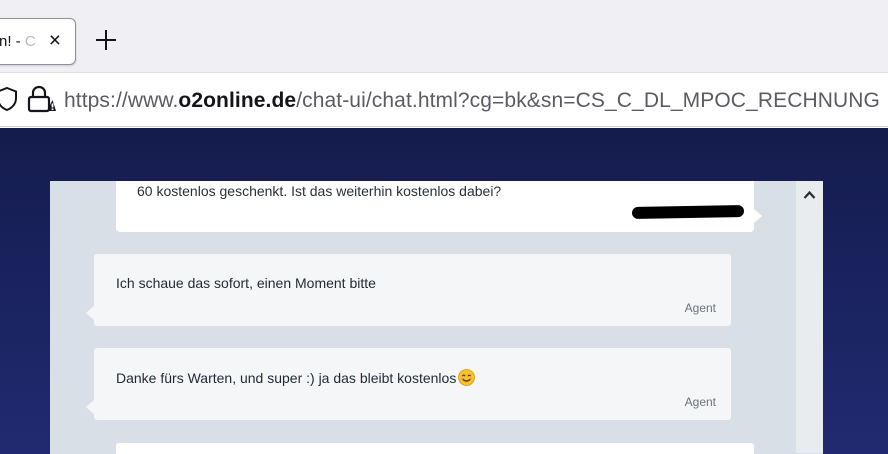 The width and height of the screenshot is (888, 454). What do you see at coordinates (55, 41) in the screenshot?
I see `close-tab-icon: ×` at bounding box center [55, 41].